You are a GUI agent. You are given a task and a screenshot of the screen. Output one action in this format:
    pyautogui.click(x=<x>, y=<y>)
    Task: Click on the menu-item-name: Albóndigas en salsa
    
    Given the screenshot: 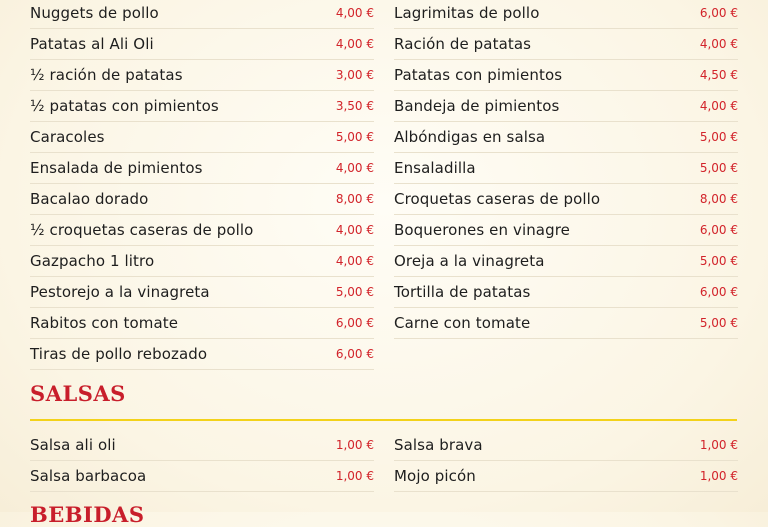 What is the action you would take?
    pyautogui.click(x=470, y=137)
    